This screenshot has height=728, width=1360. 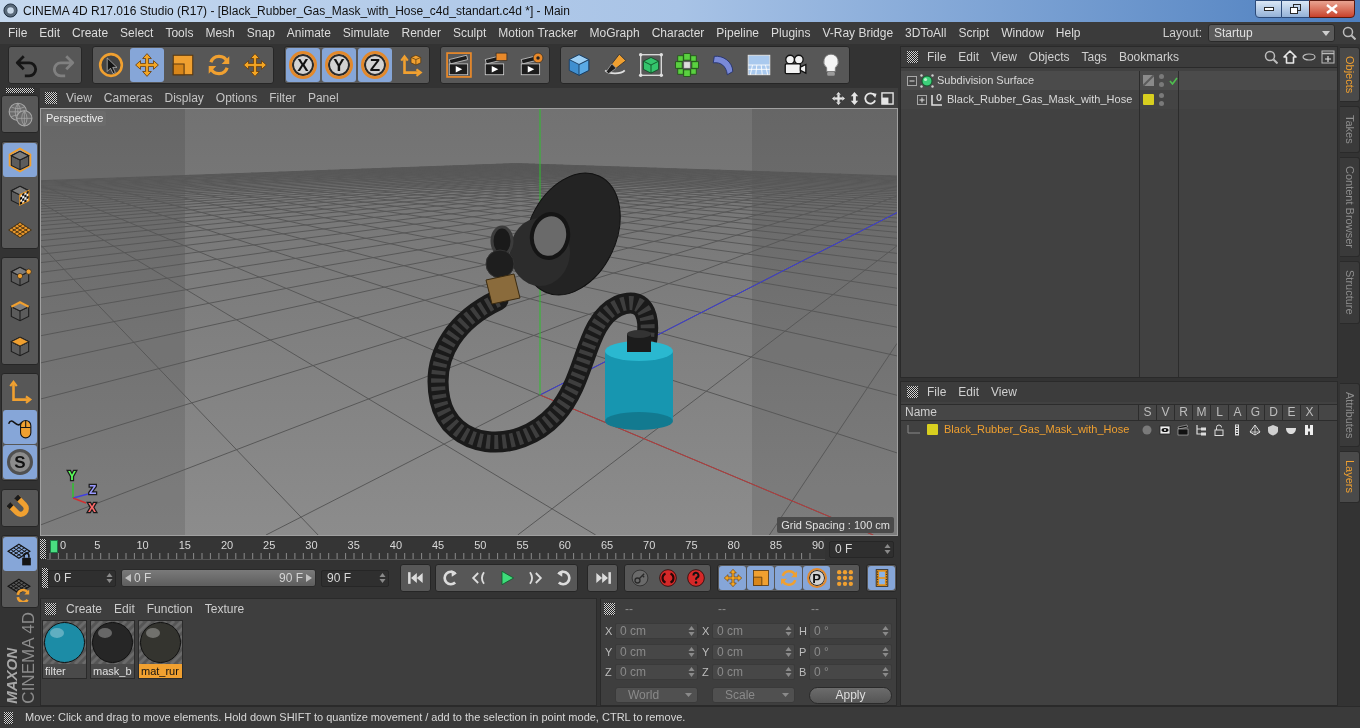 What do you see at coordinates (1201, 429) in the screenshot?
I see `hierarchy-icon` at bounding box center [1201, 429].